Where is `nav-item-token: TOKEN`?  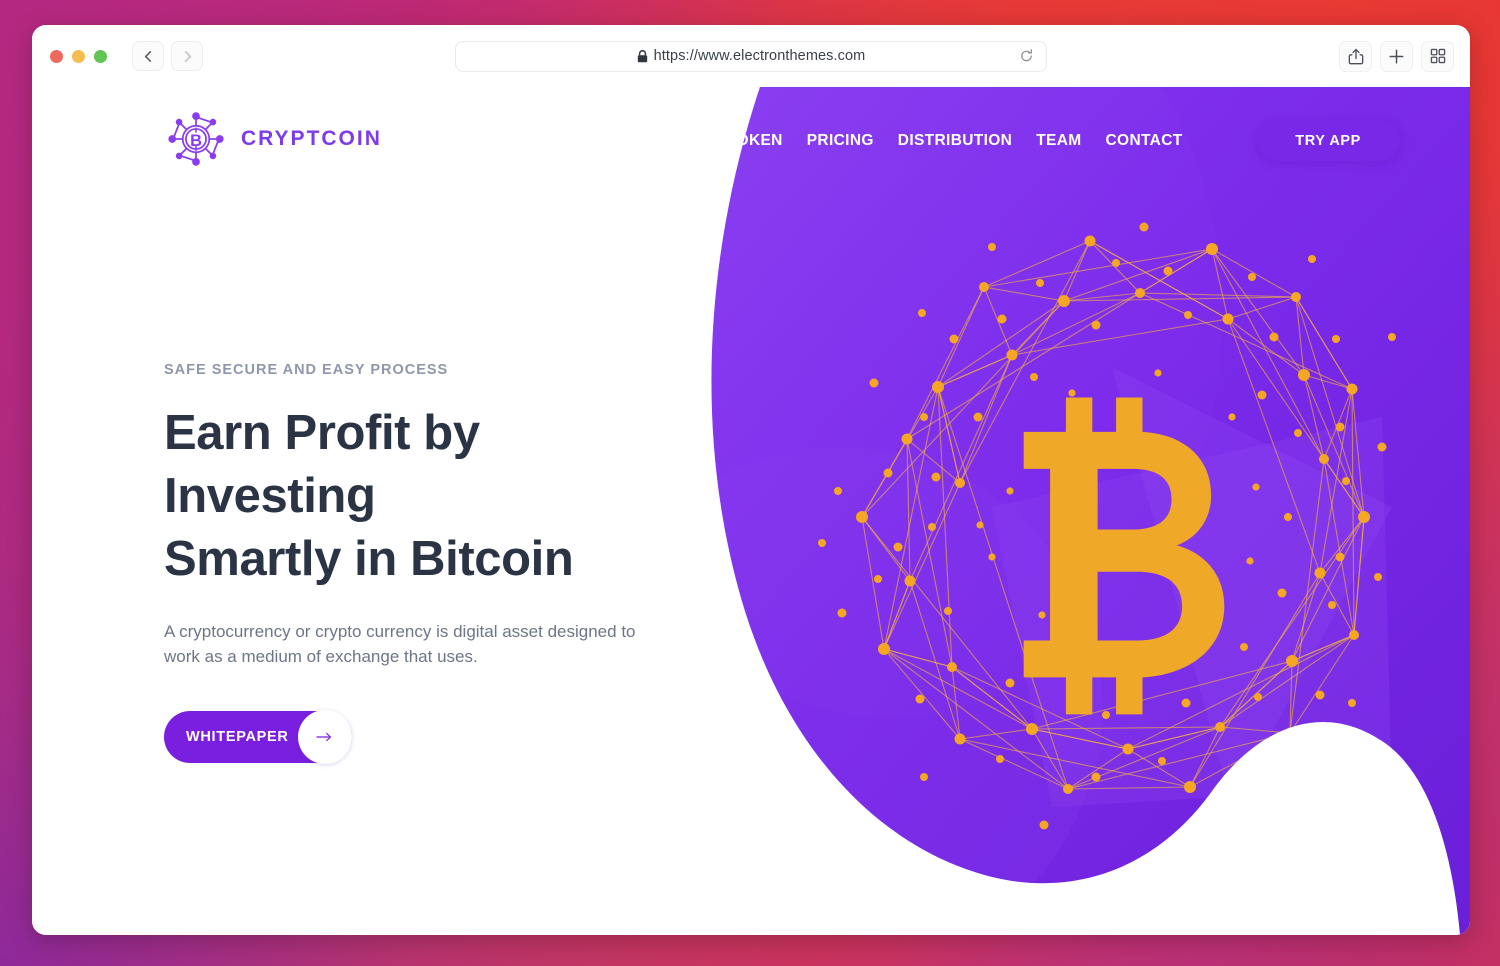 nav-item-token: TOKEN is located at coordinates (755, 141).